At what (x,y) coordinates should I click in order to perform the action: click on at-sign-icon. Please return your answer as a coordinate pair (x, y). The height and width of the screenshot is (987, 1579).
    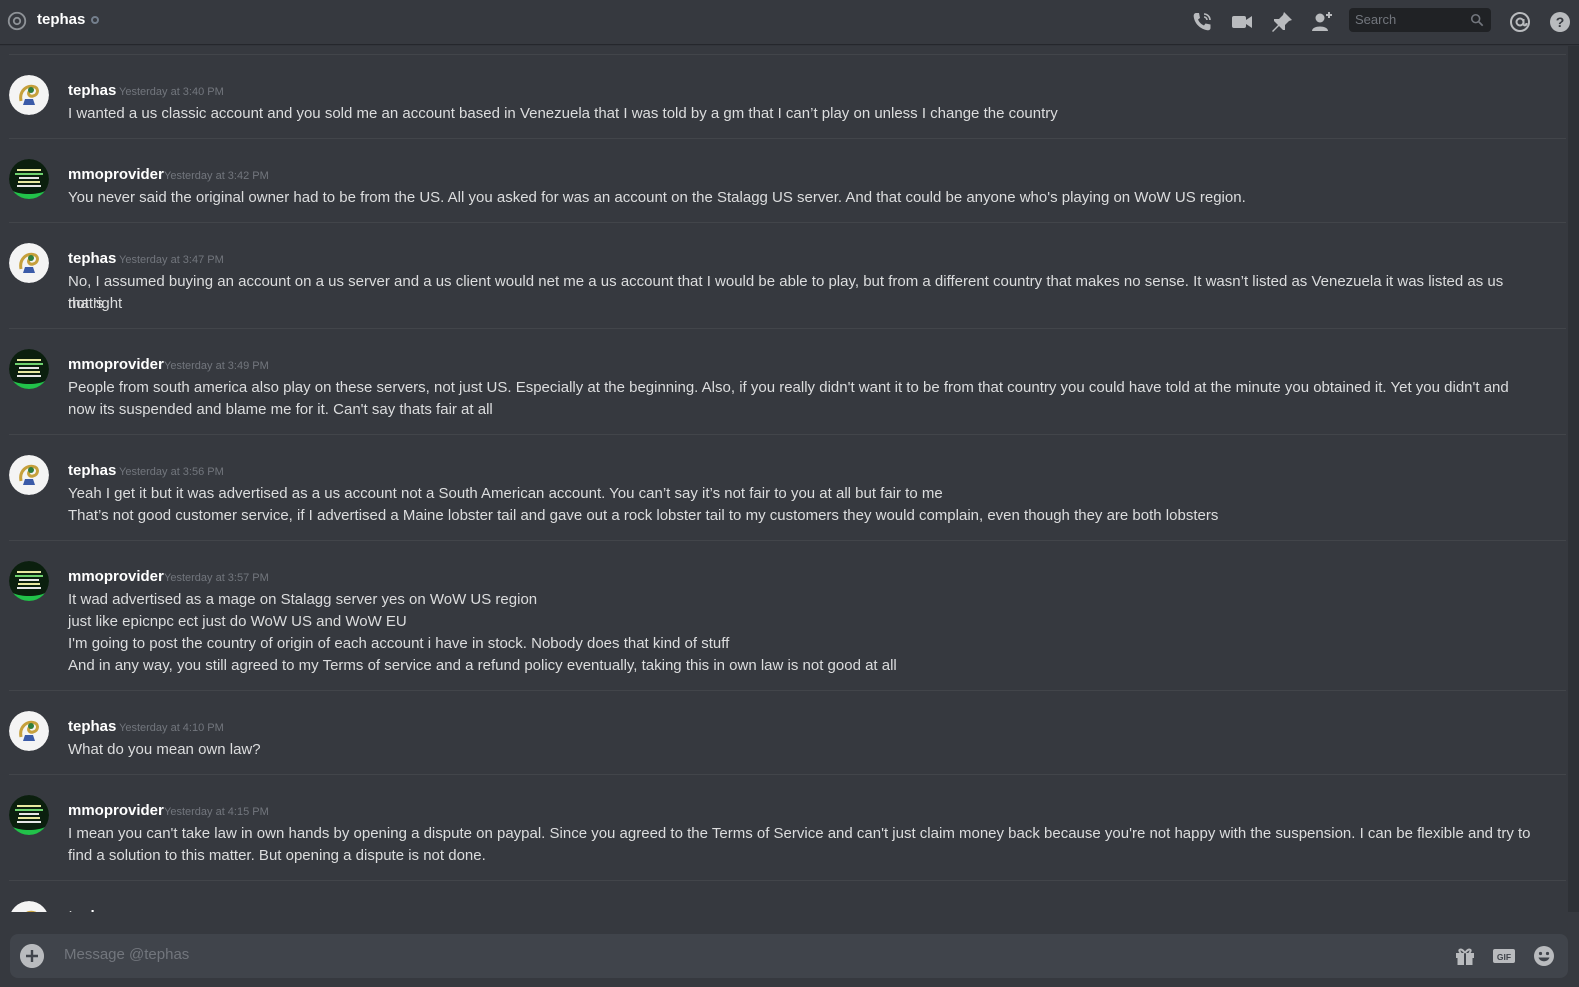
    Looking at the image, I should click on (17, 21).